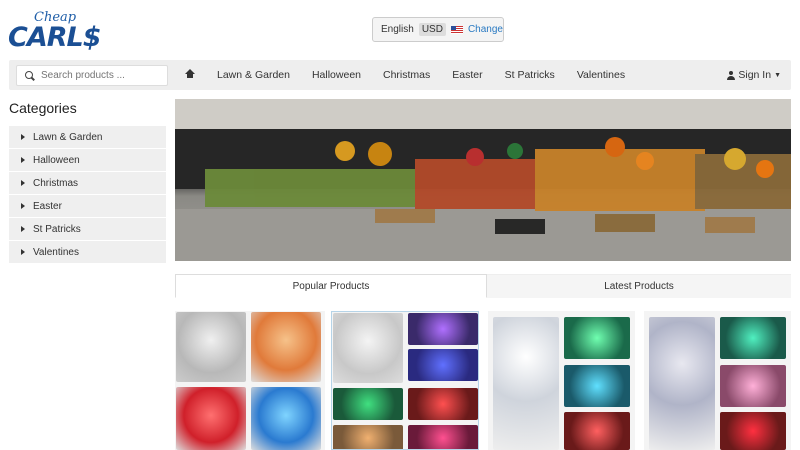 The image size is (800, 450). Describe the element at coordinates (87, 252) in the screenshot. I see `category-valentines: Valentines` at that location.